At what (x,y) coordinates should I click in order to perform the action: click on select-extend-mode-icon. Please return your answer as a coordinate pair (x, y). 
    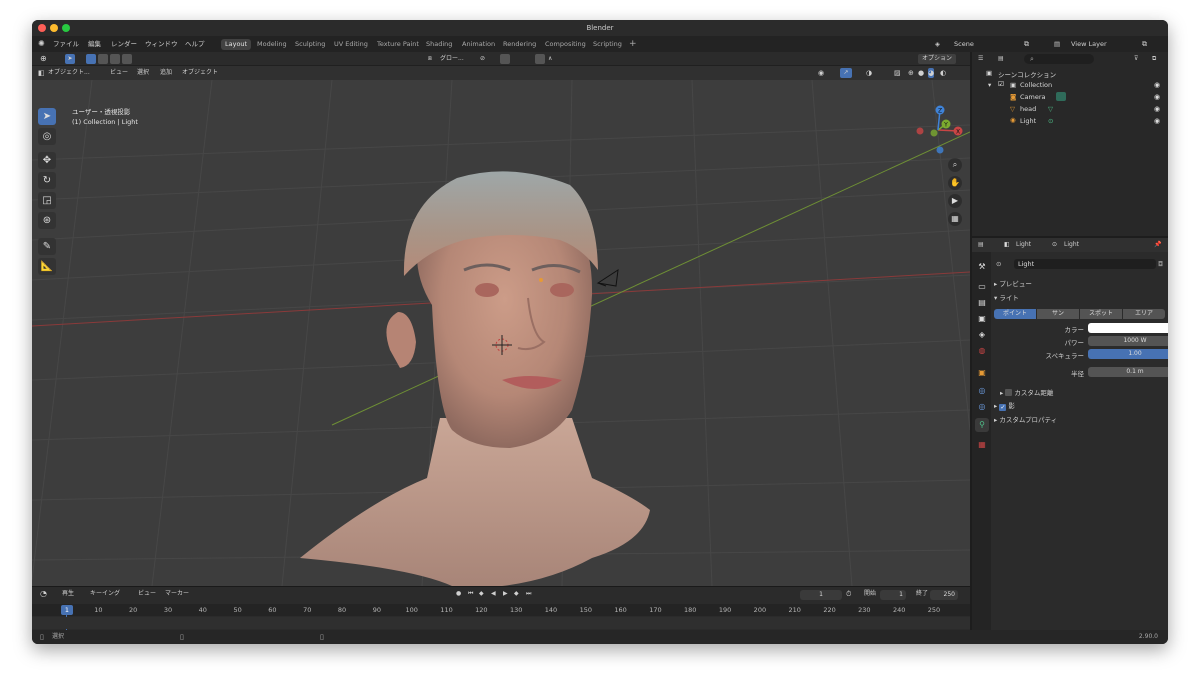
    Looking at the image, I should click on (103, 59).